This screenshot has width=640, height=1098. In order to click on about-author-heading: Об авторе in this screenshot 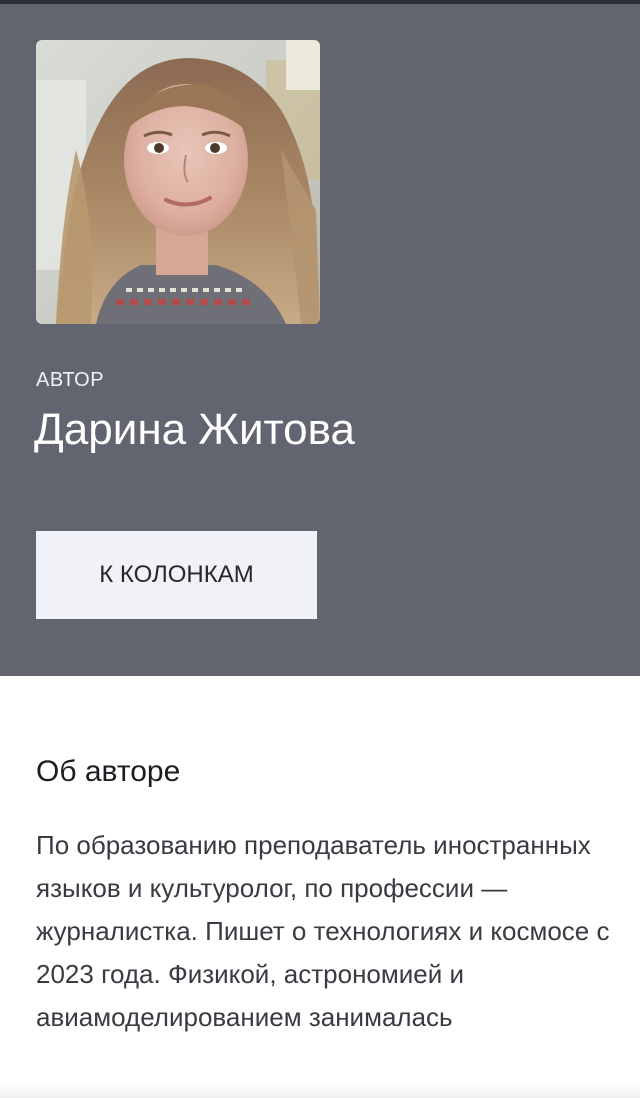, I will do `click(108, 771)`.